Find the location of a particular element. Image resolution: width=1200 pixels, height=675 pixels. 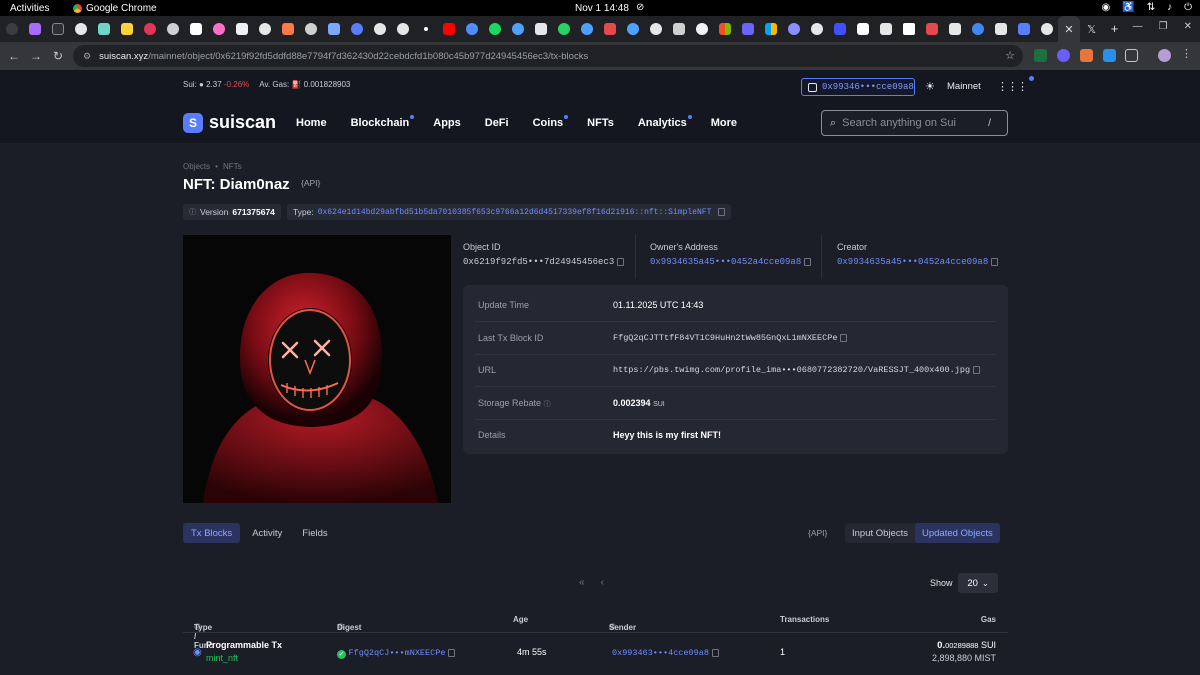

power-icon: ⏻ is located at coordinates (1188, 7).